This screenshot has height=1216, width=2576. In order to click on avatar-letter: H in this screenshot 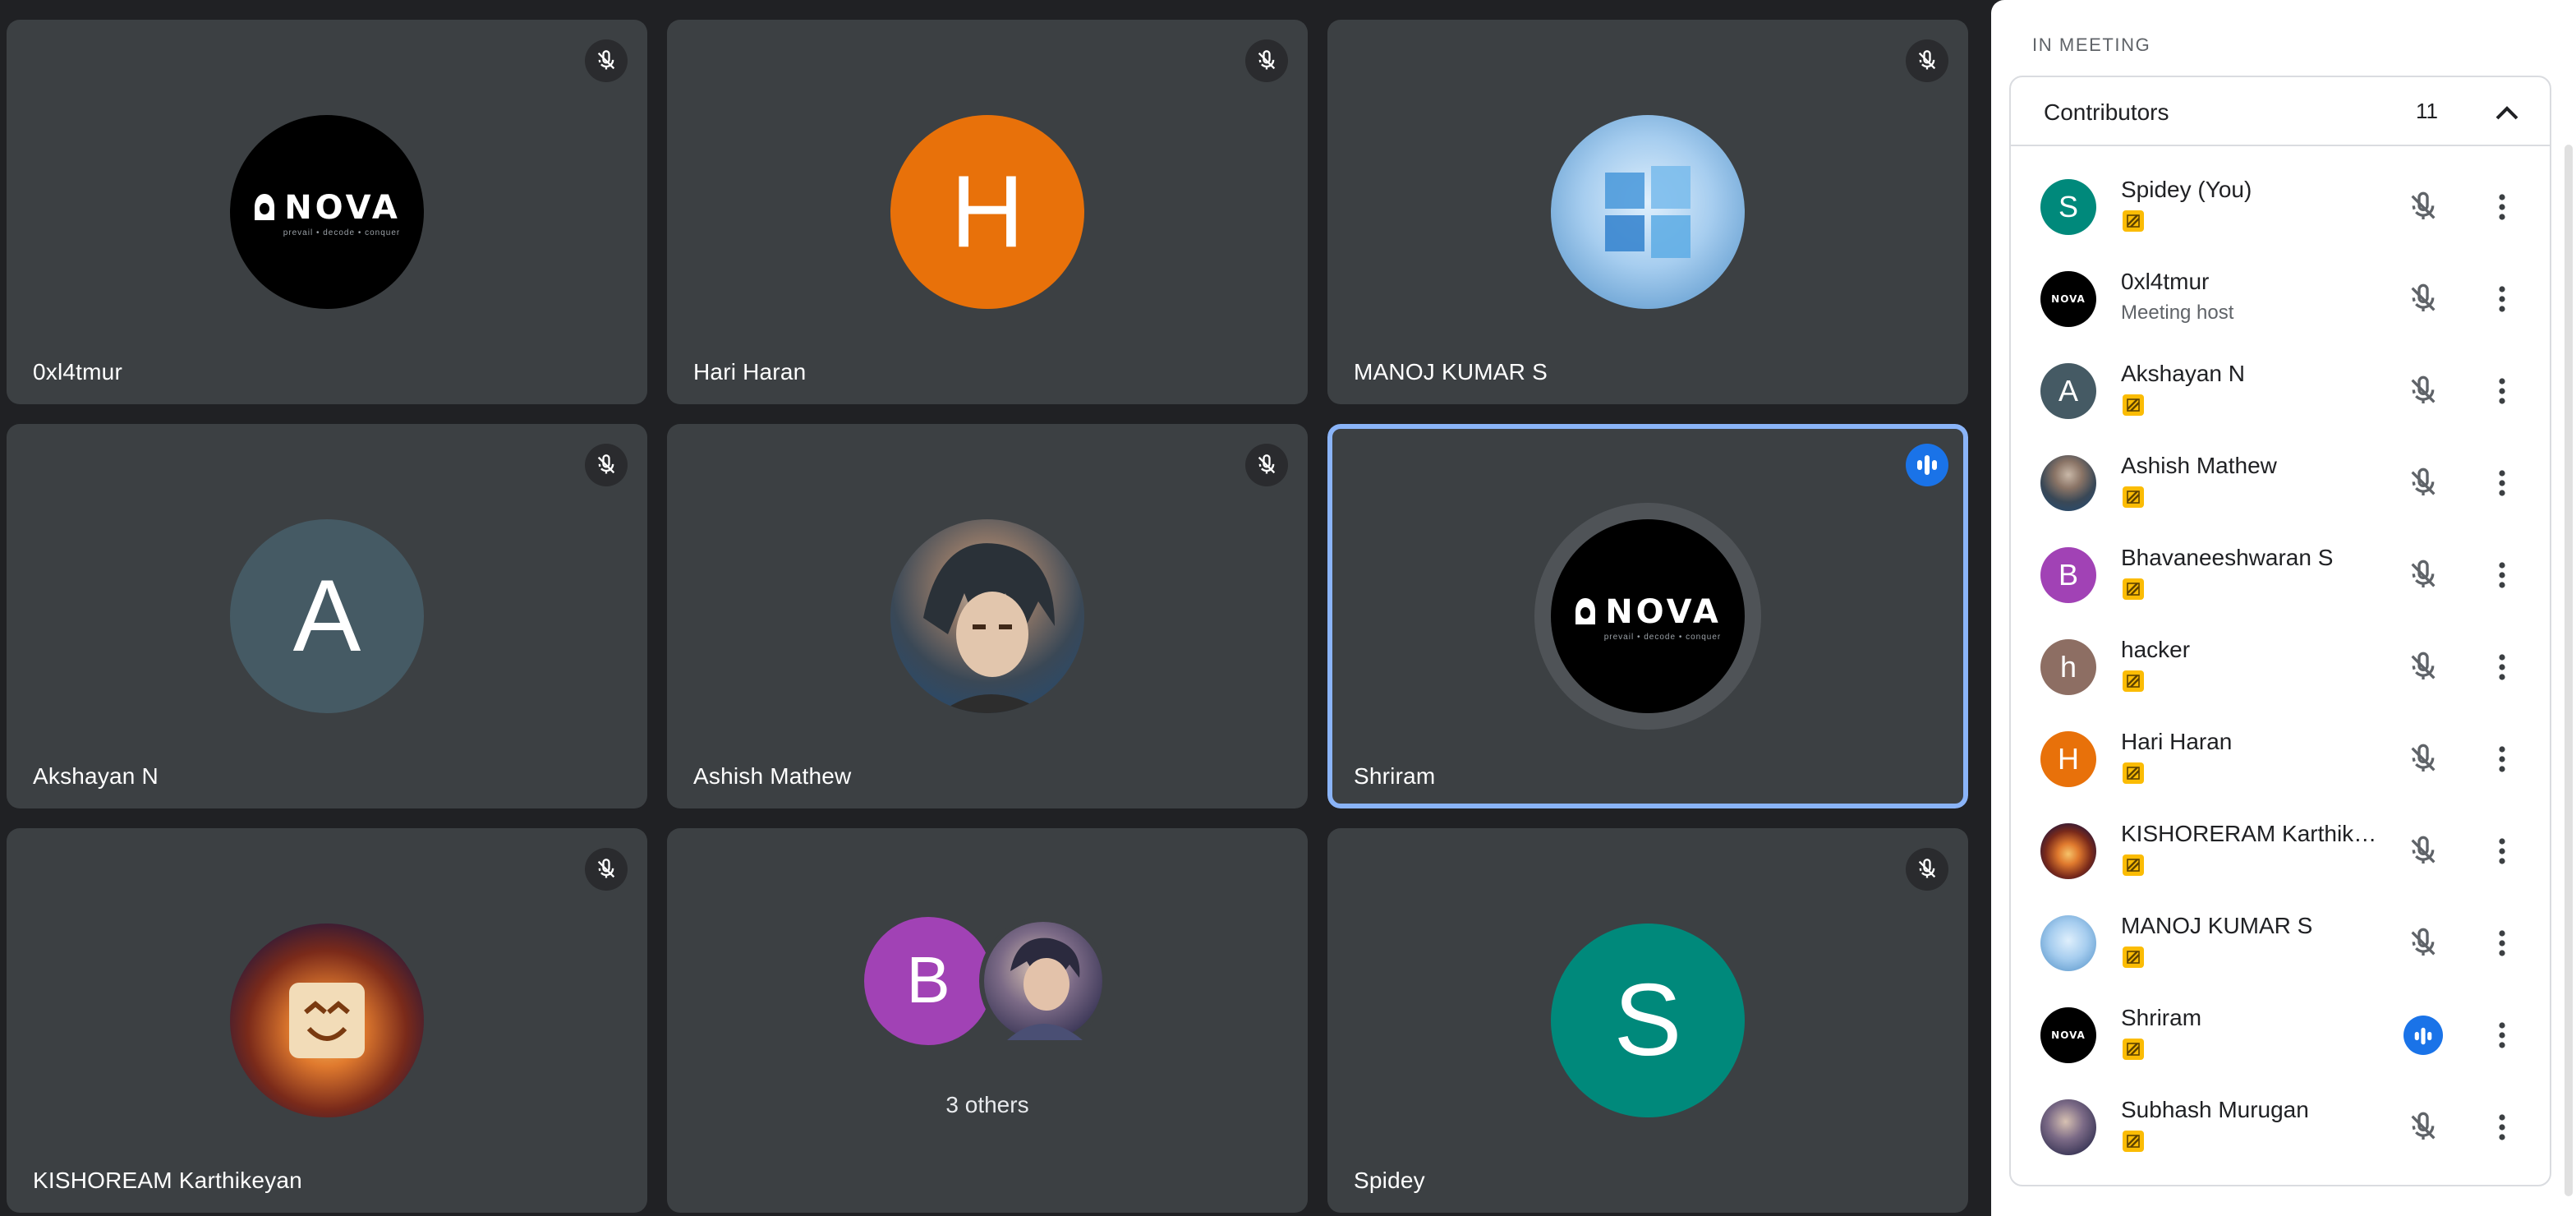, I will do `click(987, 212)`.